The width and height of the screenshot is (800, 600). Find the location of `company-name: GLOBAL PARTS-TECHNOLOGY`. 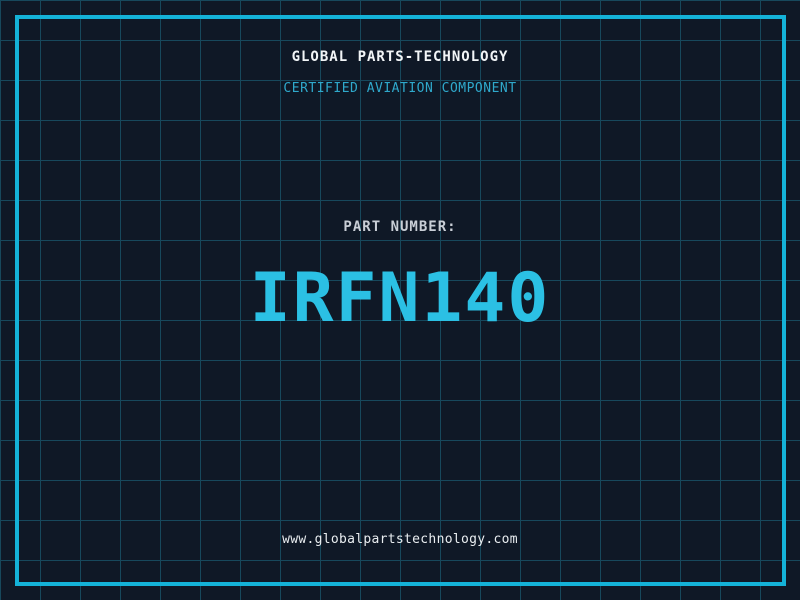

company-name: GLOBAL PARTS-TECHNOLOGY is located at coordinates (400, 57).